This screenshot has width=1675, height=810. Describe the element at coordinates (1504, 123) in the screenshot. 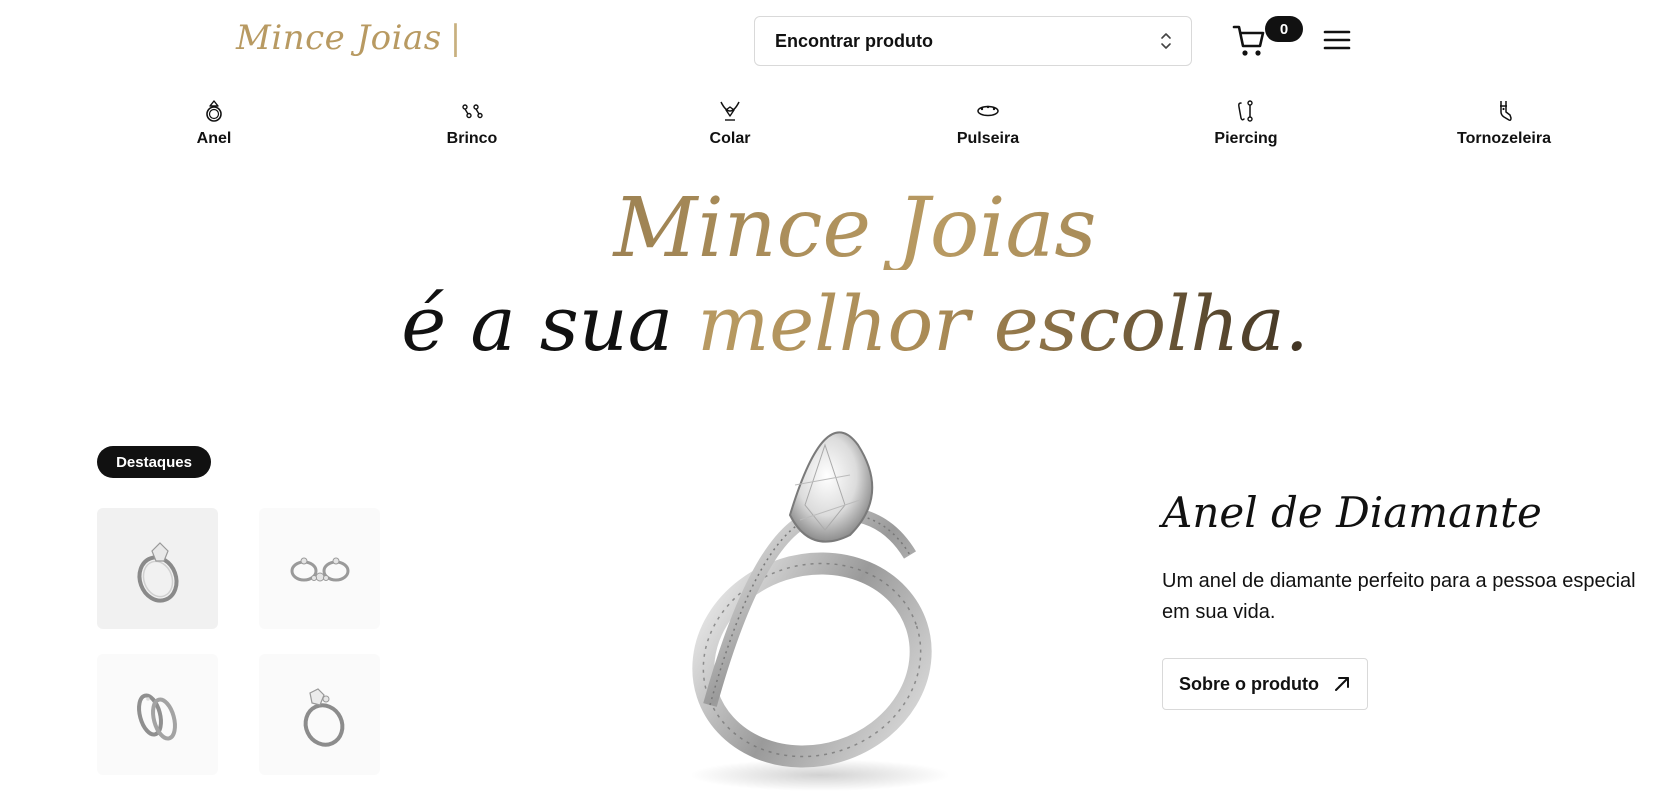

I see `category-tornozeleira: Tornozeleira` at that location.